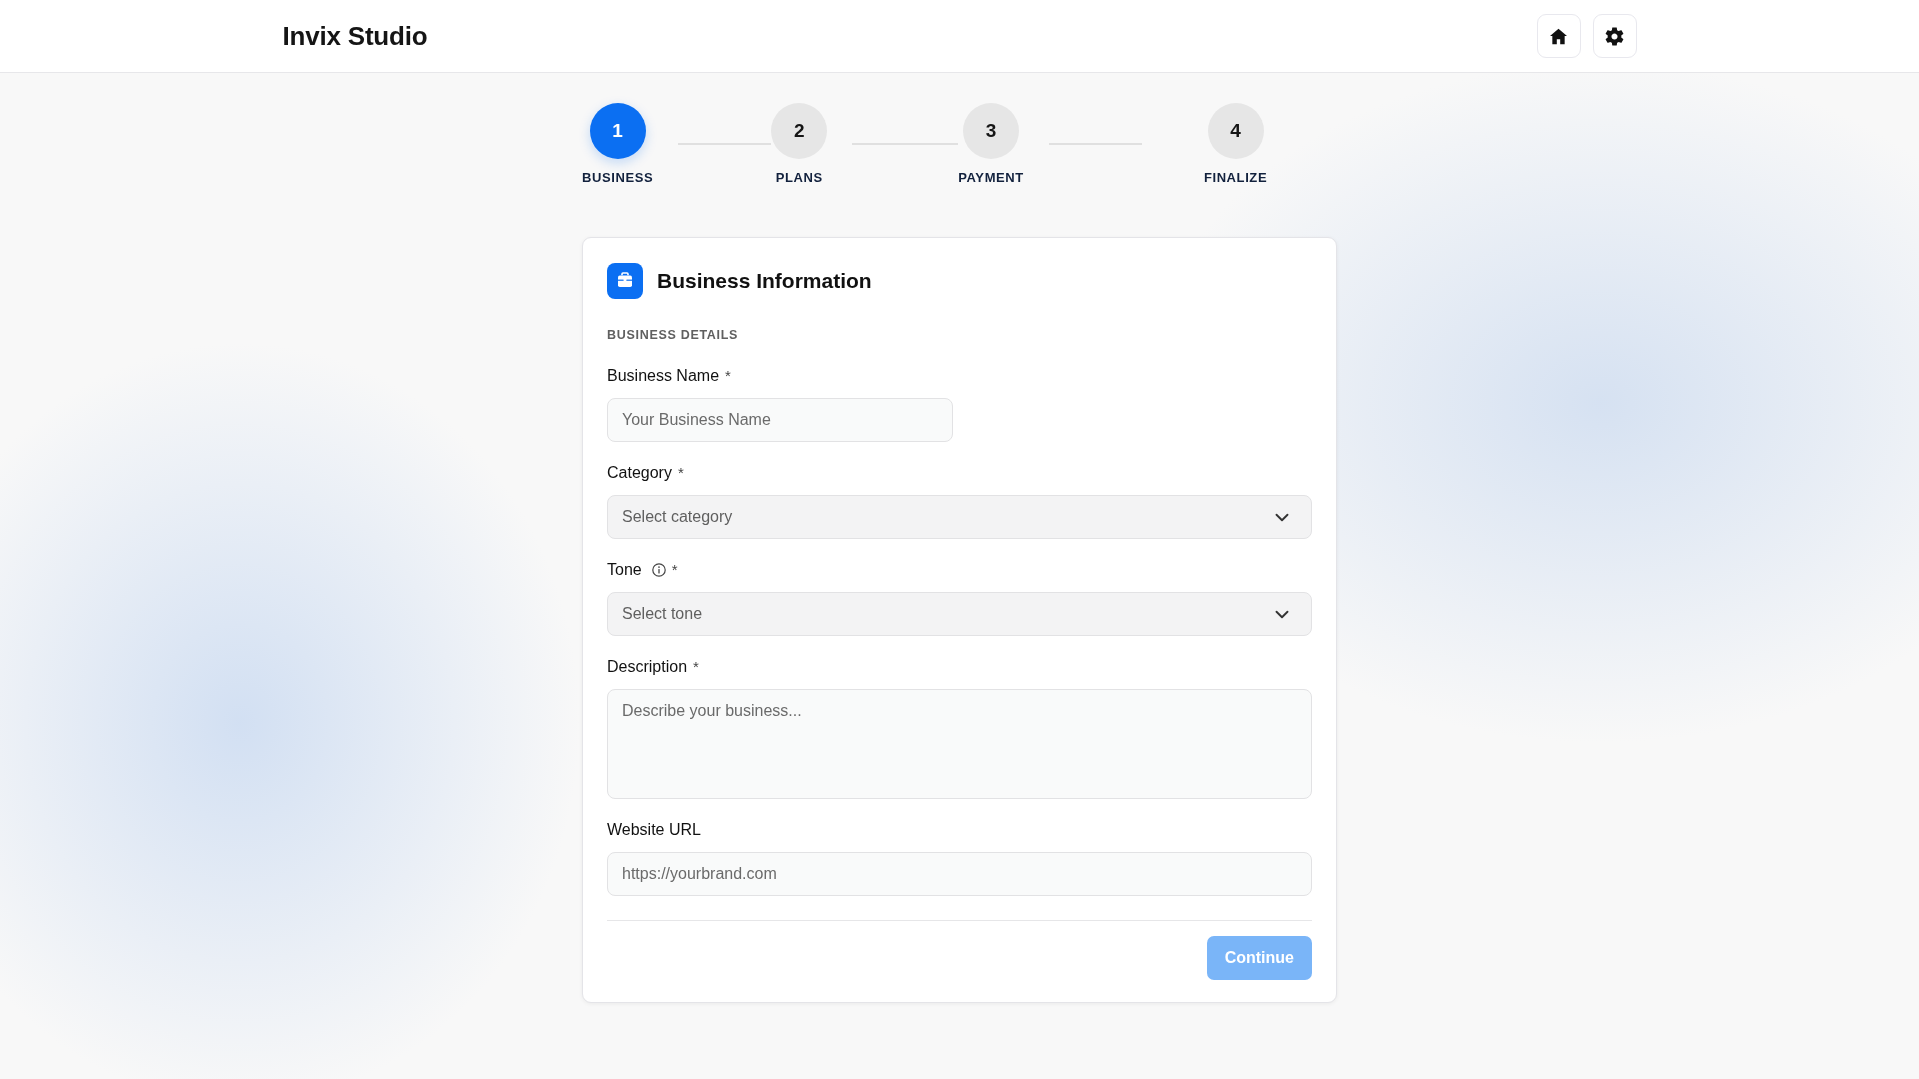 The image size is (1919, 1079). I want to click on step-circle: 1, so click(617, 131).